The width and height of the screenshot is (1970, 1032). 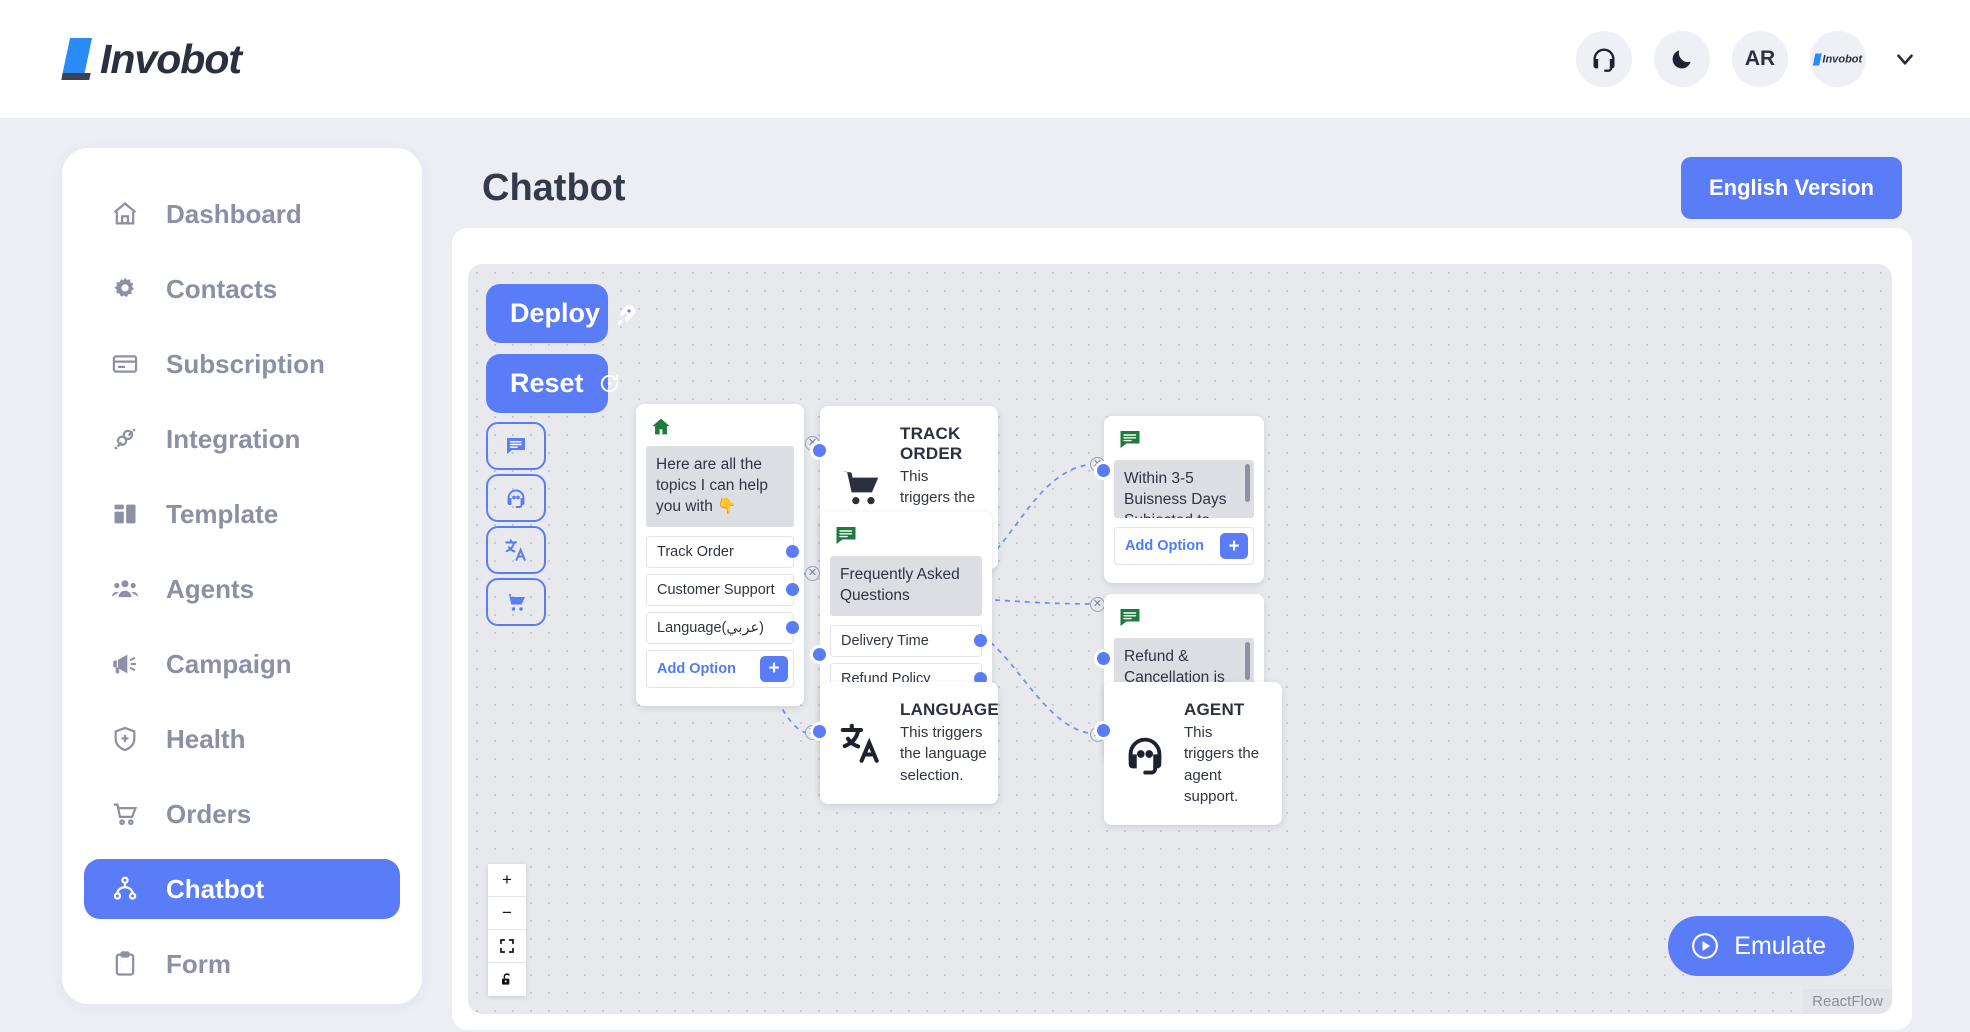 I want to click on deploy-label: Deploy, so click(x=555, y=313).